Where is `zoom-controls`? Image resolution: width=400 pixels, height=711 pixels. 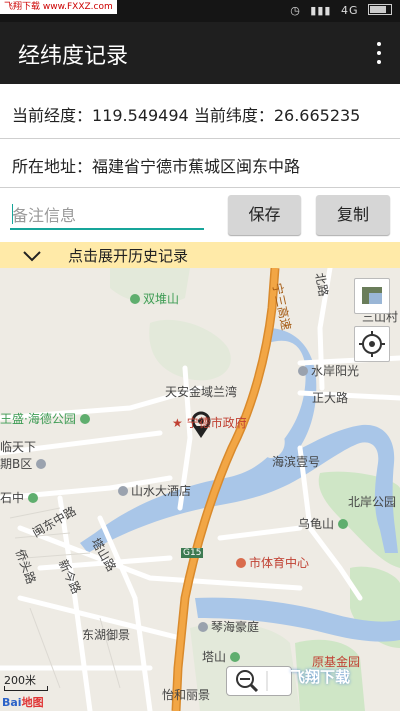 zoom-controls is located at coordinates (259, 681).